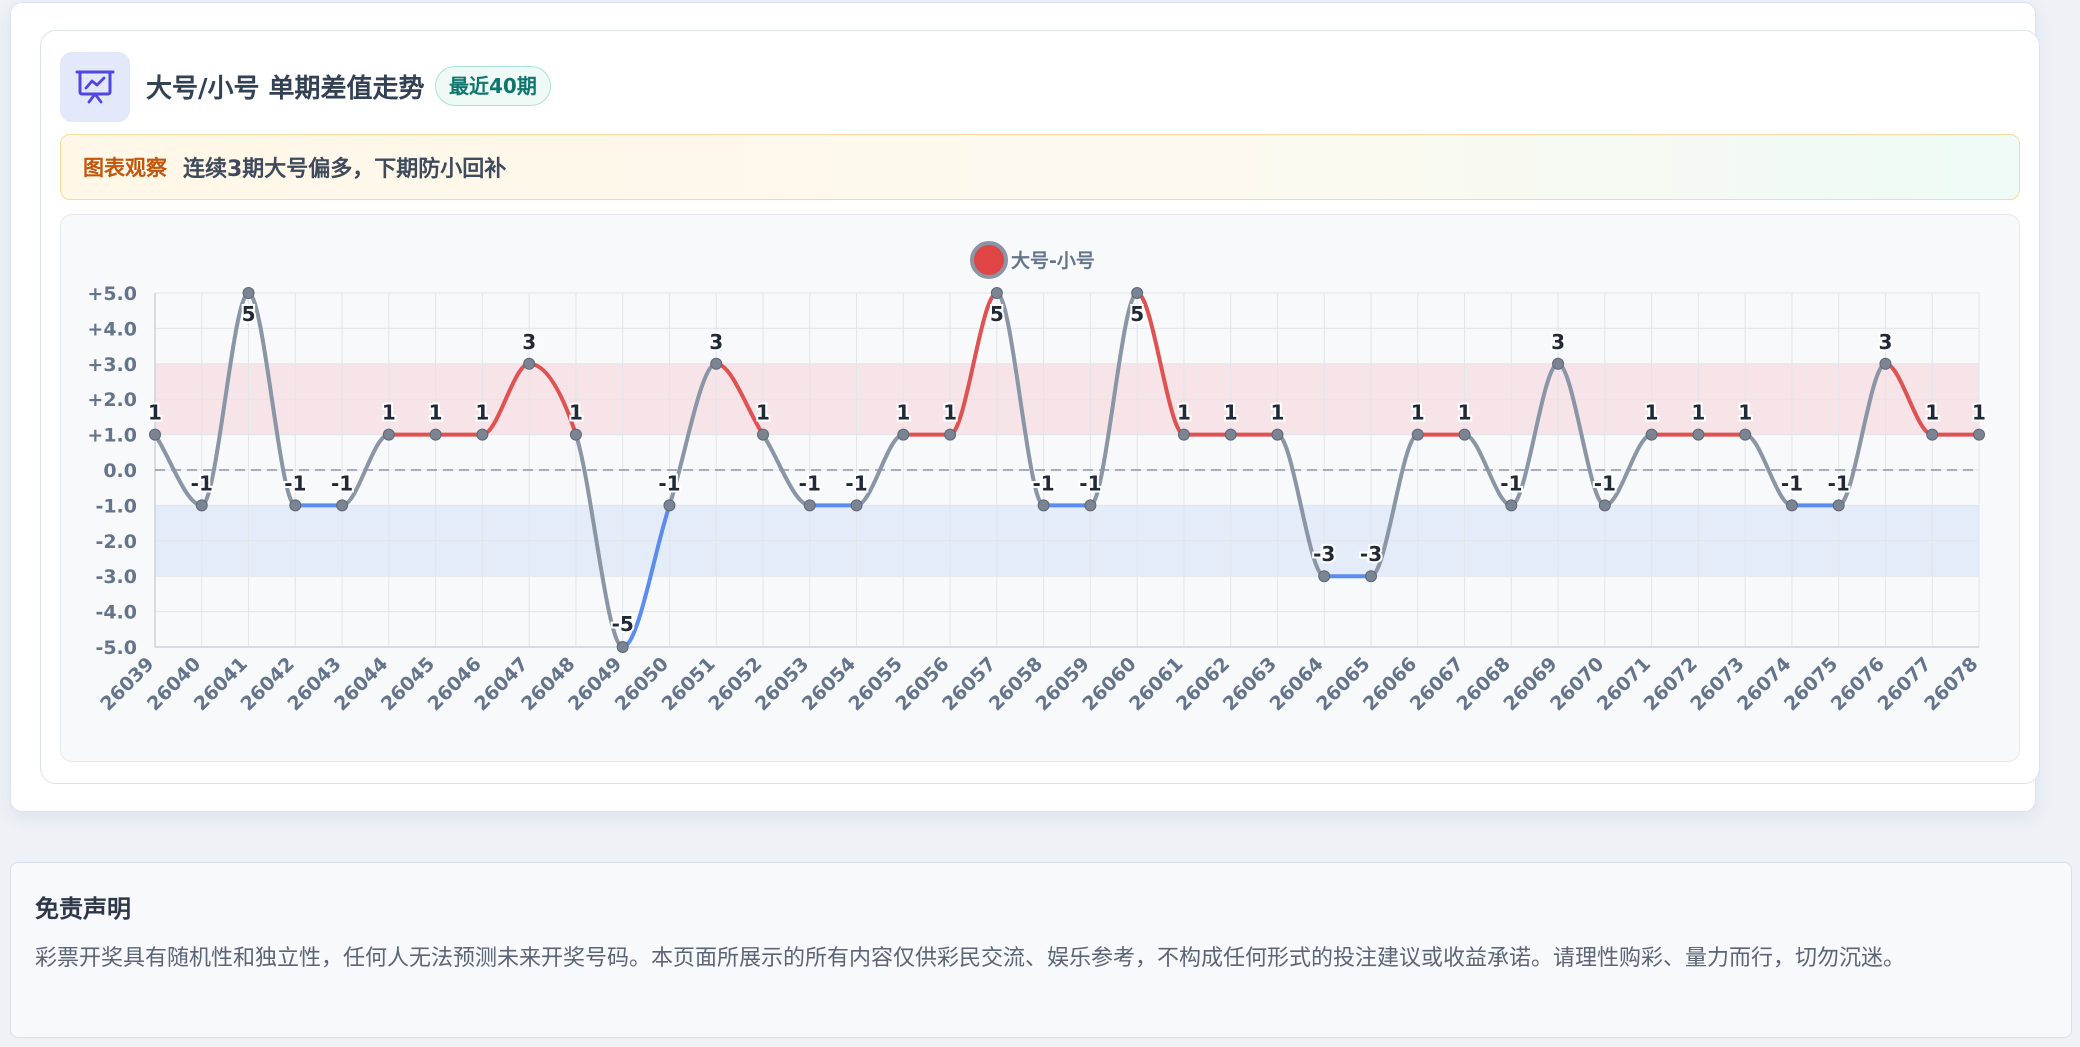  I want to click on x-tick-label: 26078, so click(1951, 684).